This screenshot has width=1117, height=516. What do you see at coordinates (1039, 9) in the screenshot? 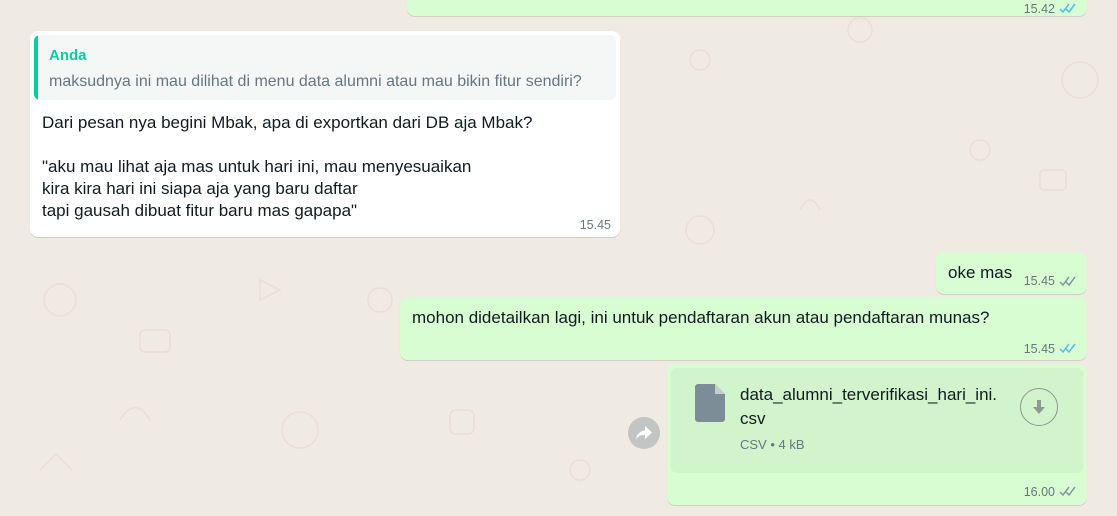
I see `message-time: 15.42` at bounding box center [1039, 9].